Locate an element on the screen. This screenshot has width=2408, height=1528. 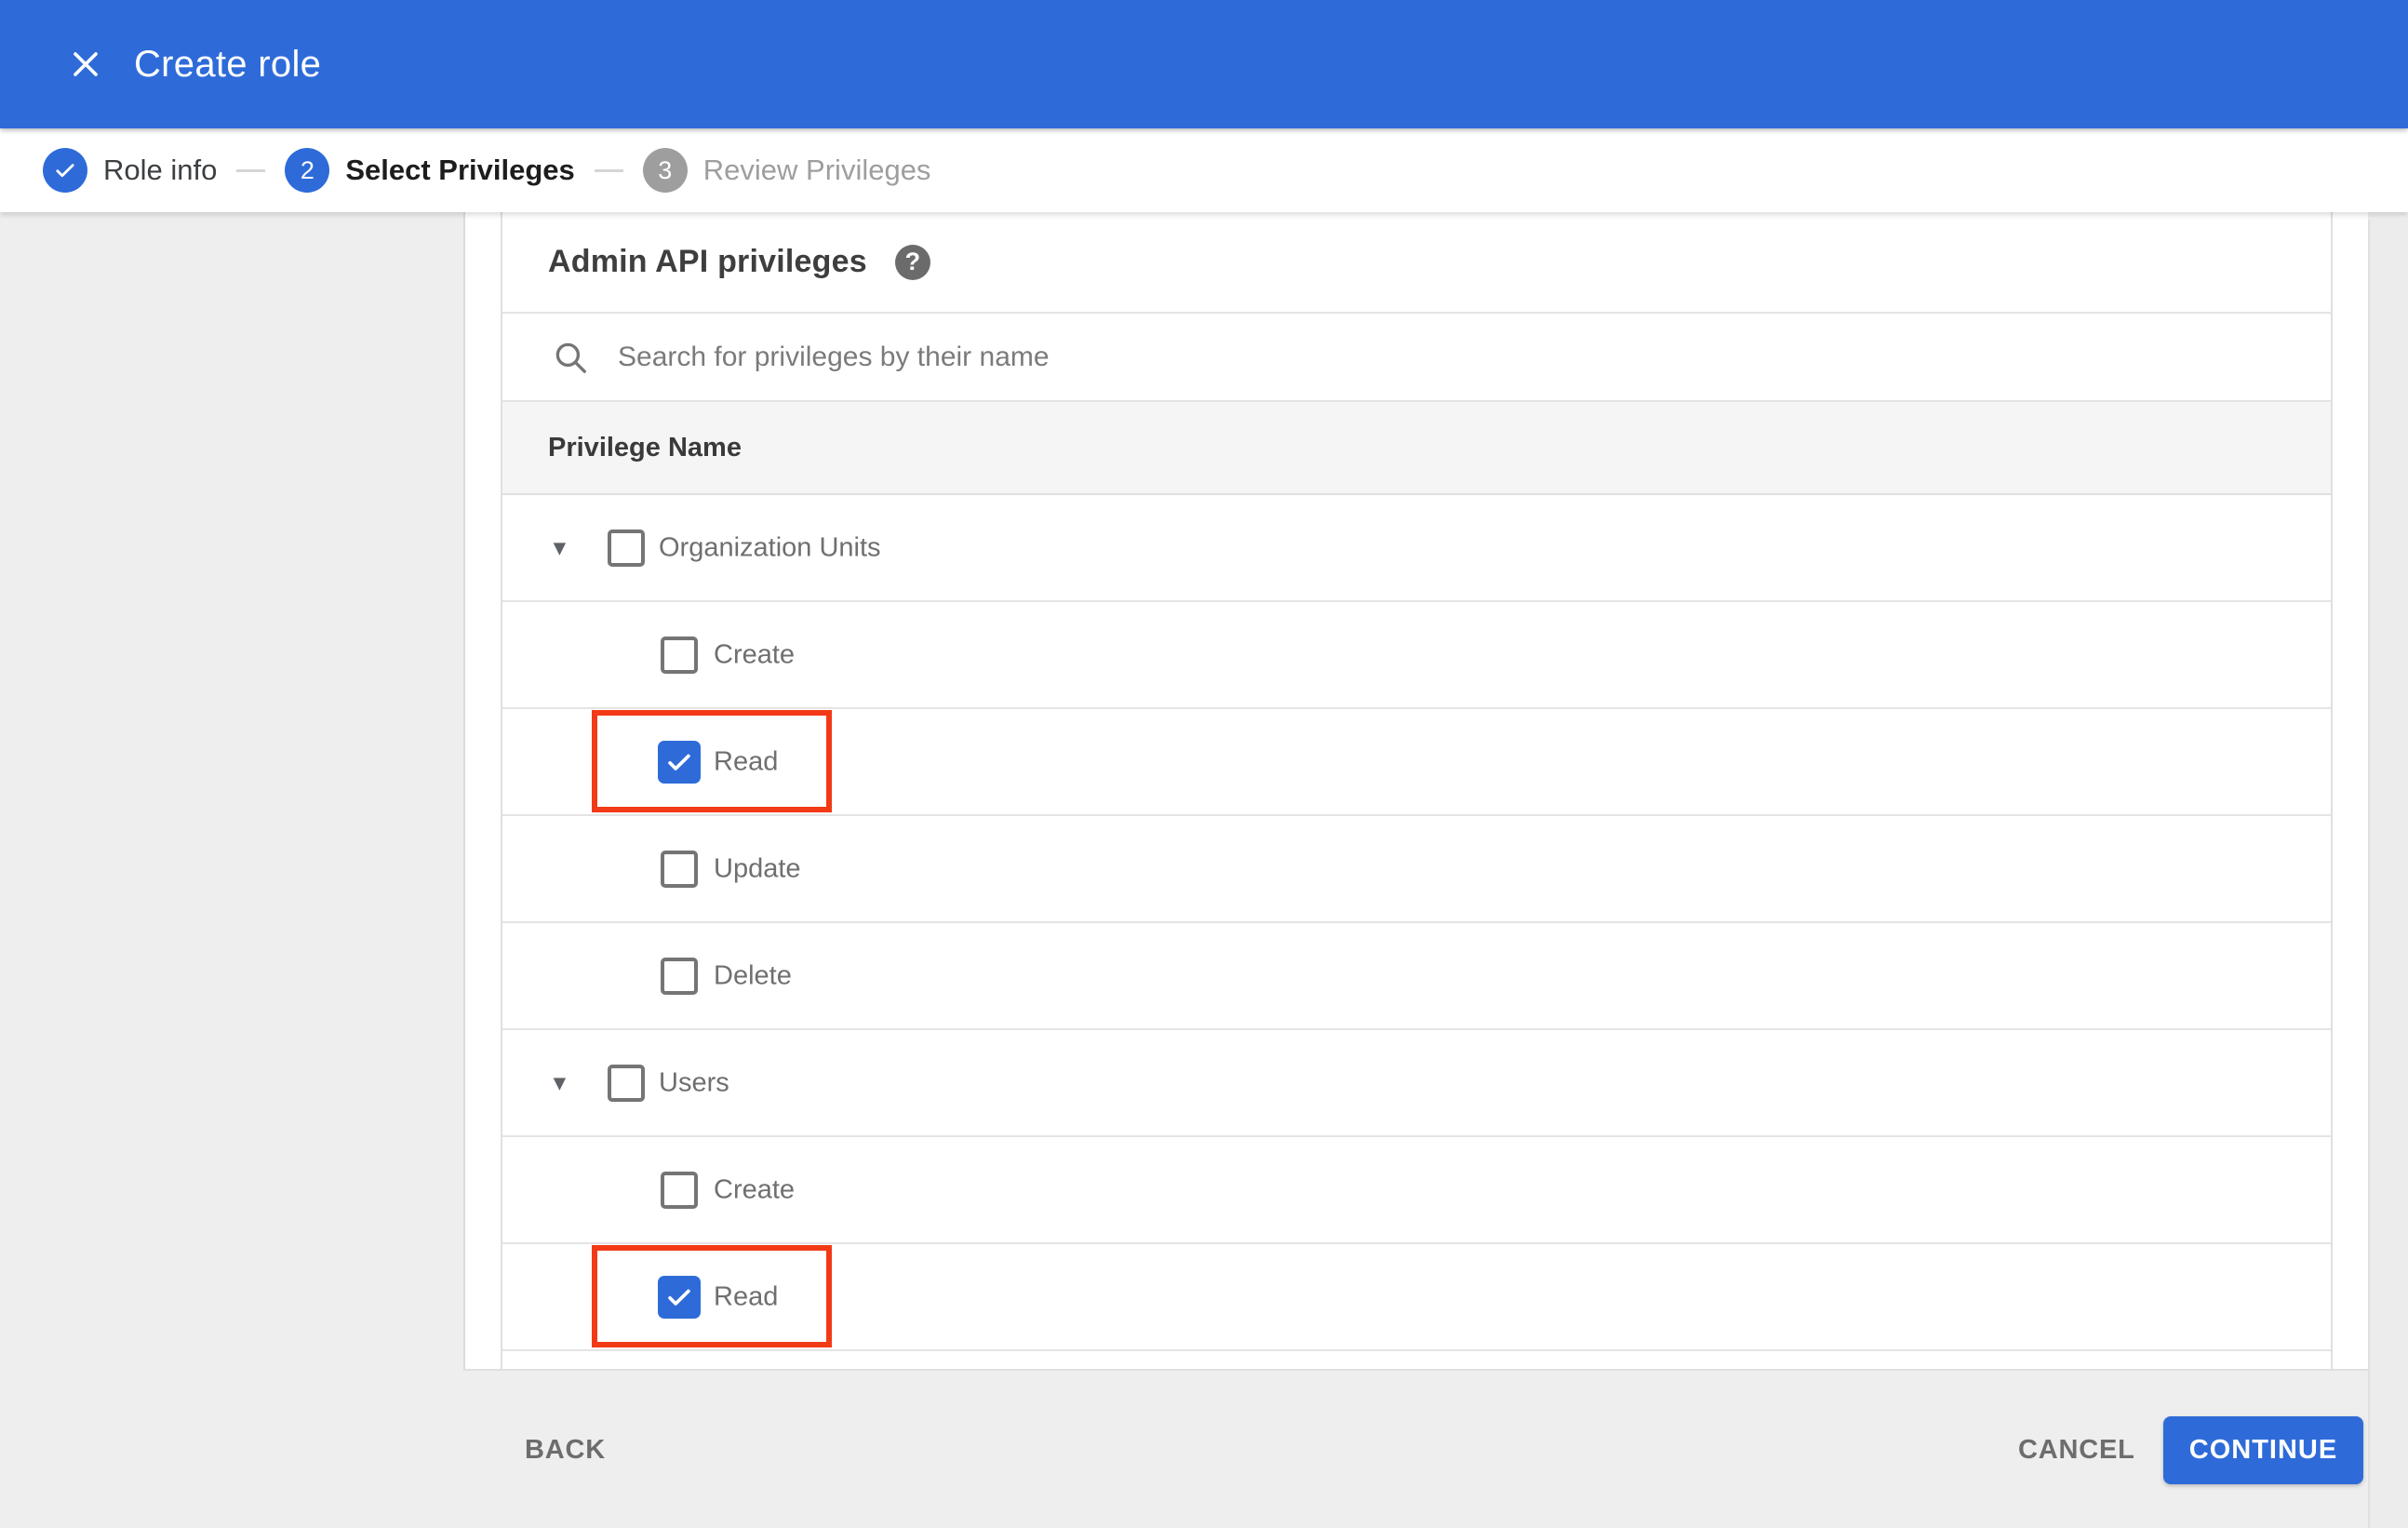
table-row: ▼ Users is located at coordinates (1417, 1083).